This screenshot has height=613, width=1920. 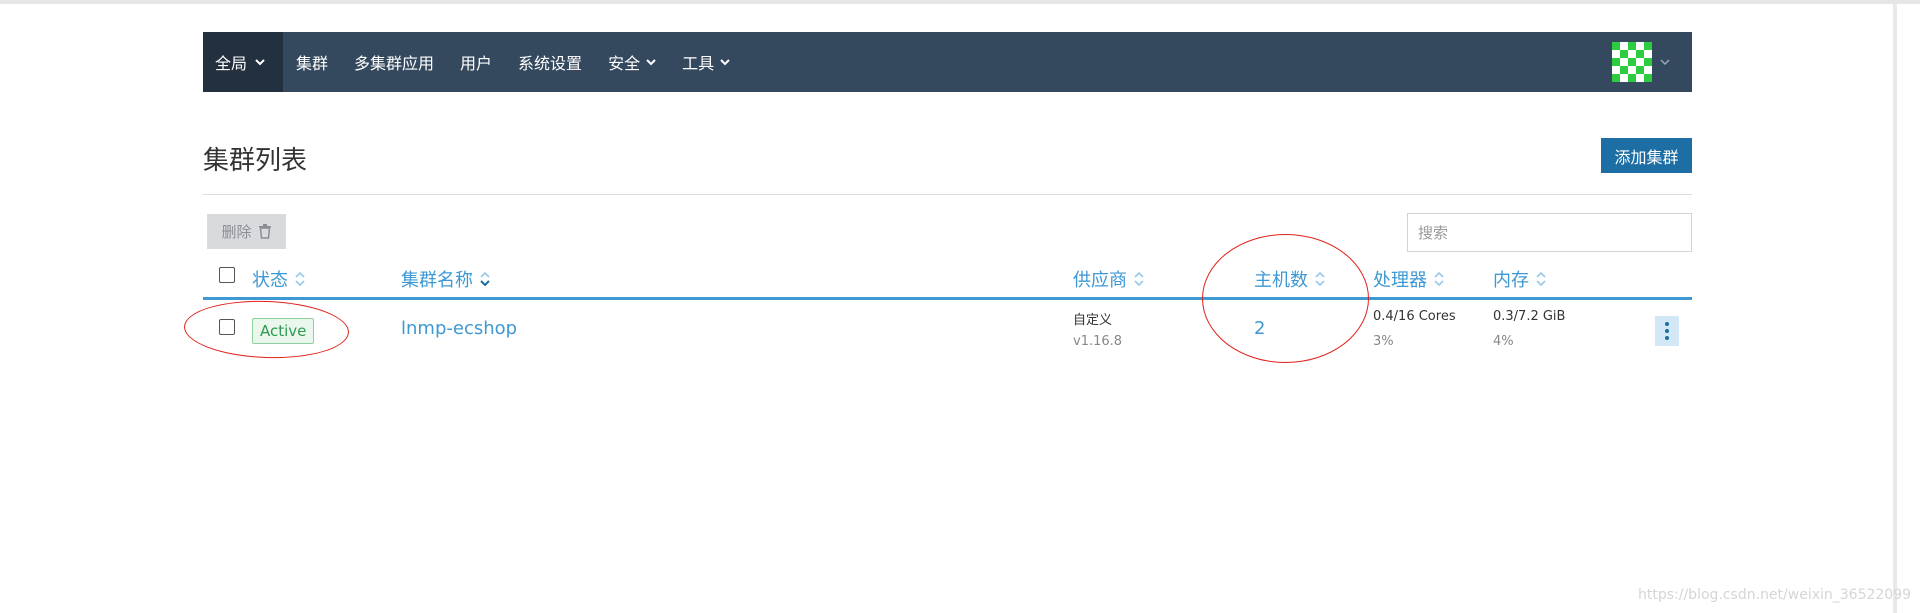 I want to click on column-header-label: 集群名称, so click(x=437, y=280).